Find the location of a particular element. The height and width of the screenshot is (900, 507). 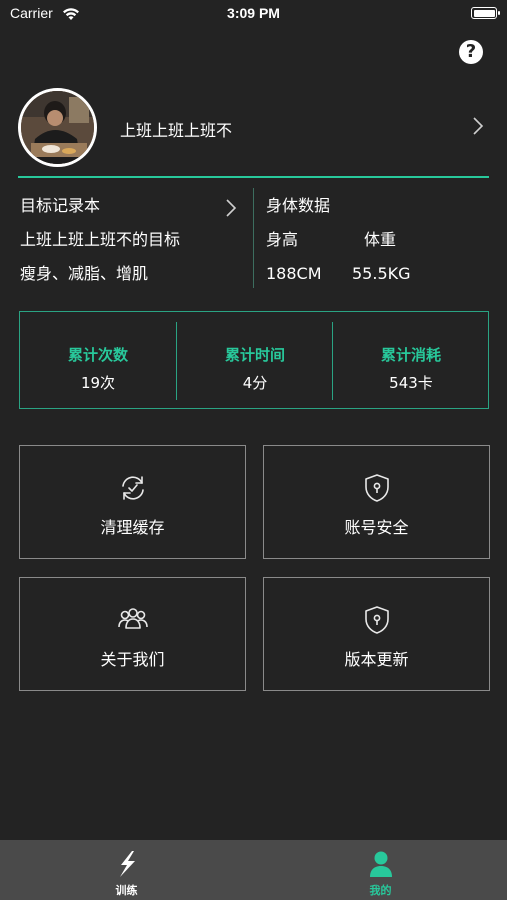

about-us-button: 关于我们 is located at coordinates (132, 634).